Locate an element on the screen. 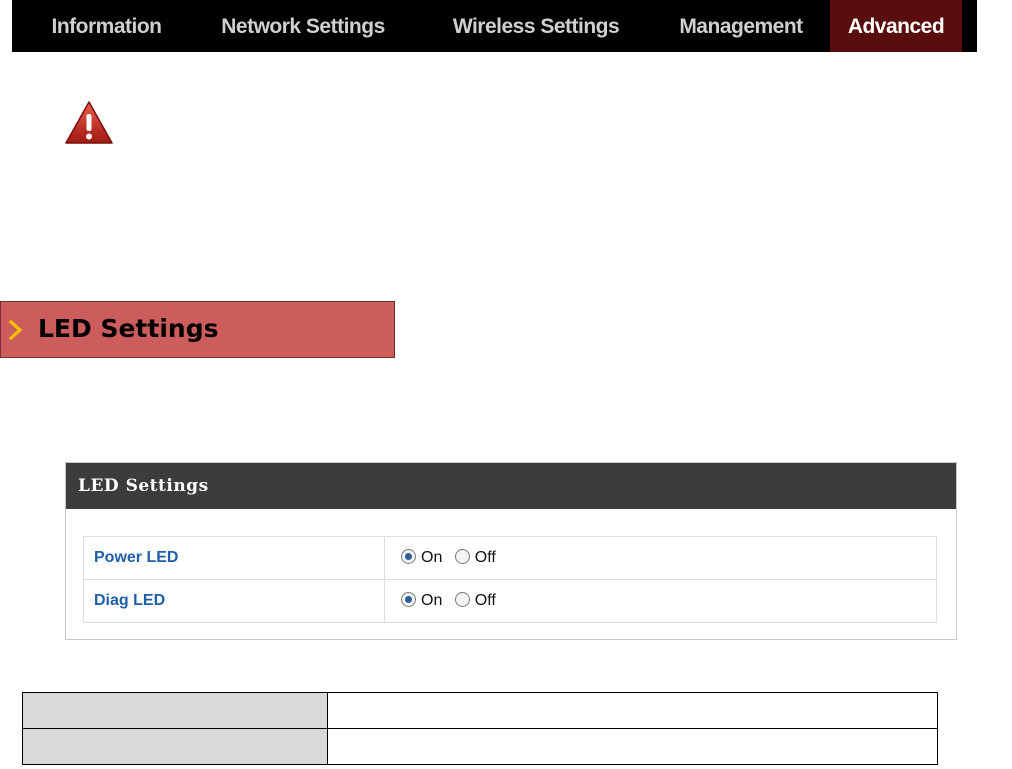  section-banner: LED Settings is located at coordinates (197, 329).